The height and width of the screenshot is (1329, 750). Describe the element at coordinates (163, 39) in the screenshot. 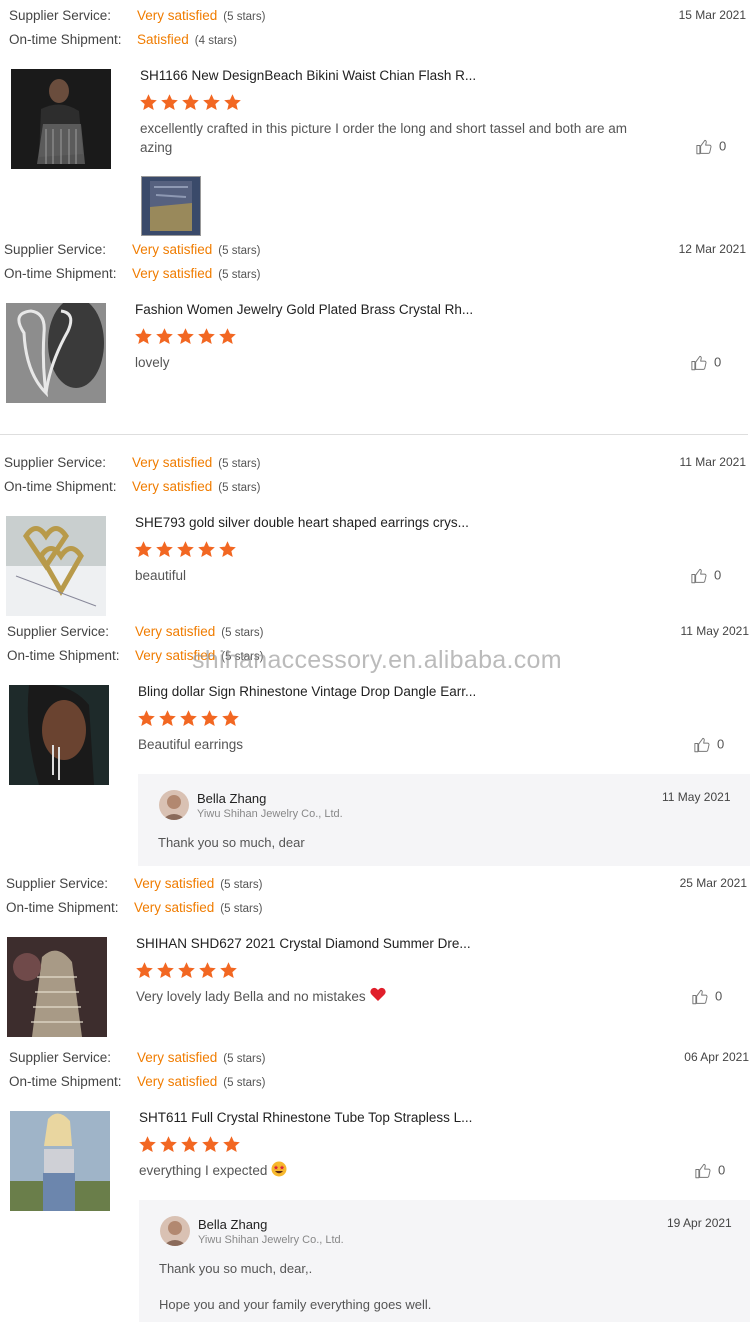

I see `shipment-value: Satisfied` at that location.